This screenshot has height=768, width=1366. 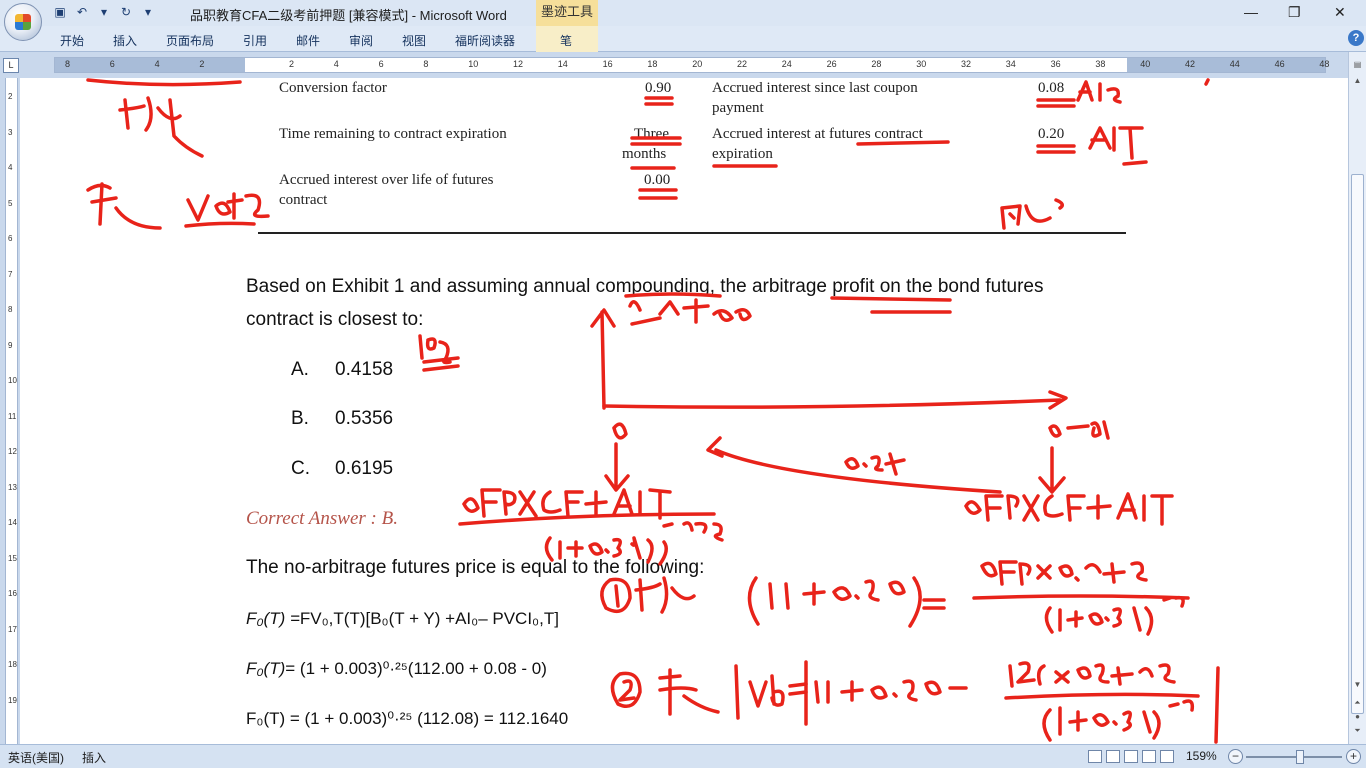 I want to click on draft-view-icon, so click(x=1167, y=756).